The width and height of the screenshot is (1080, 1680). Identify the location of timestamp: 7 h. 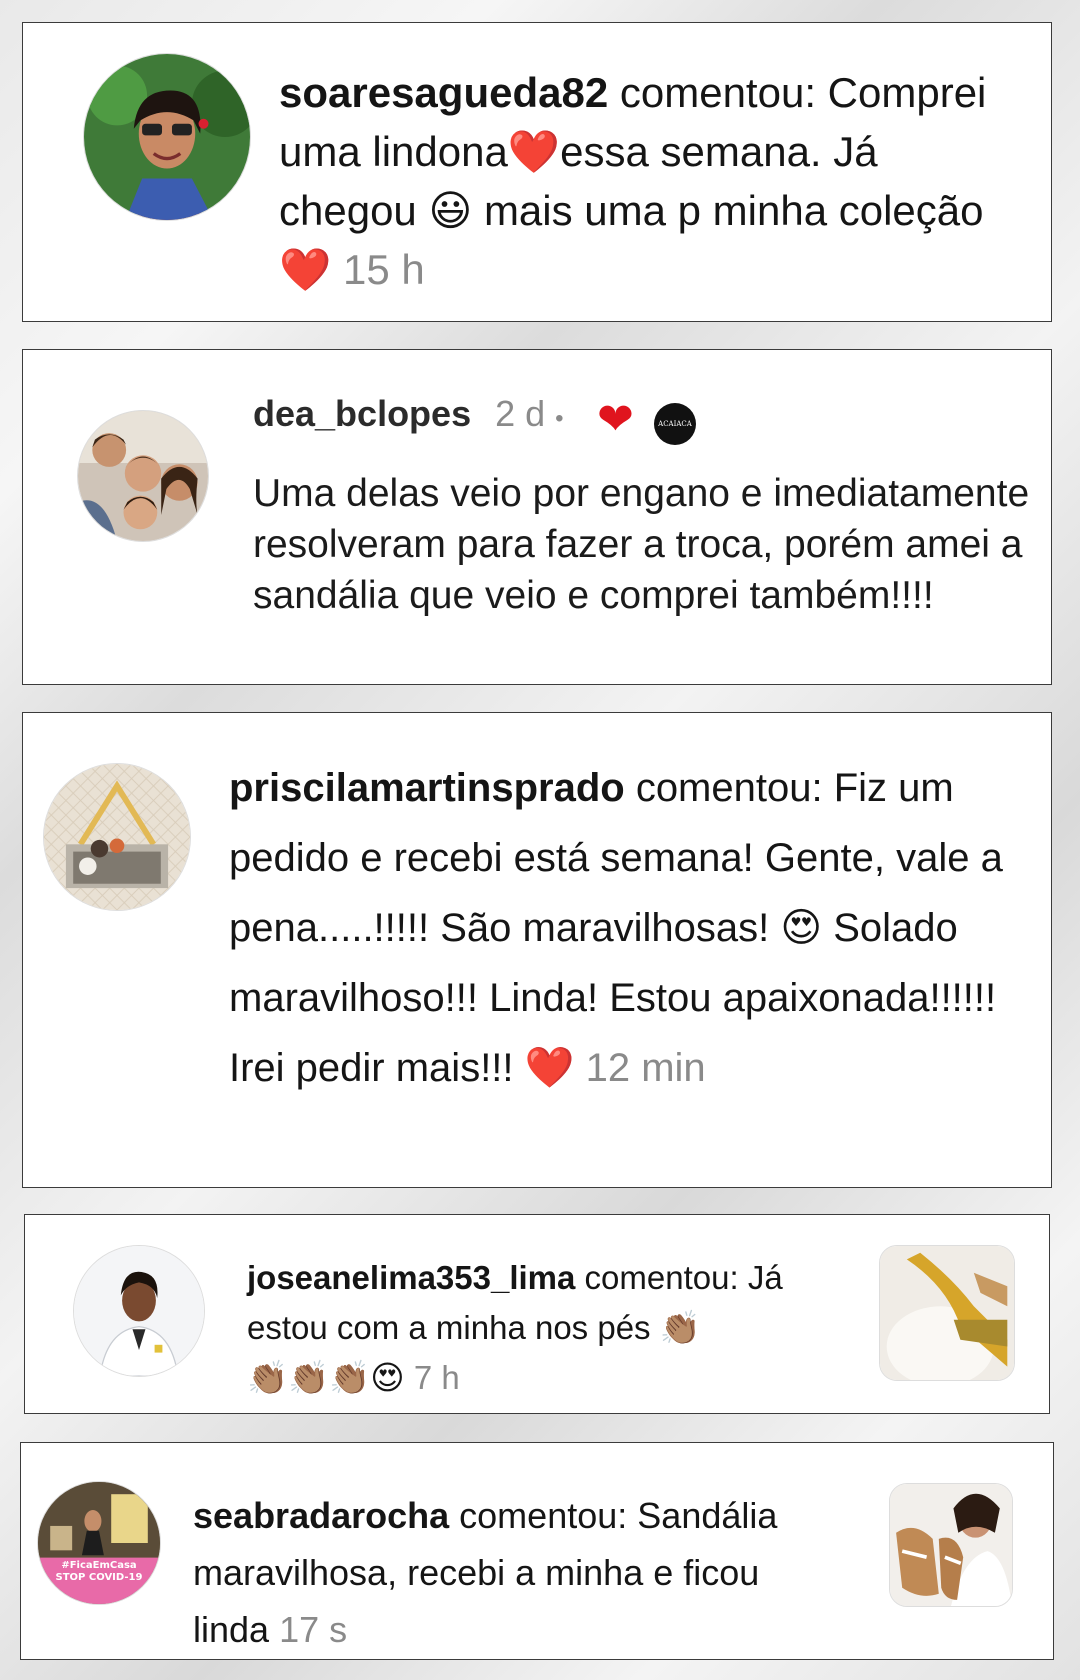
(436, 1377).